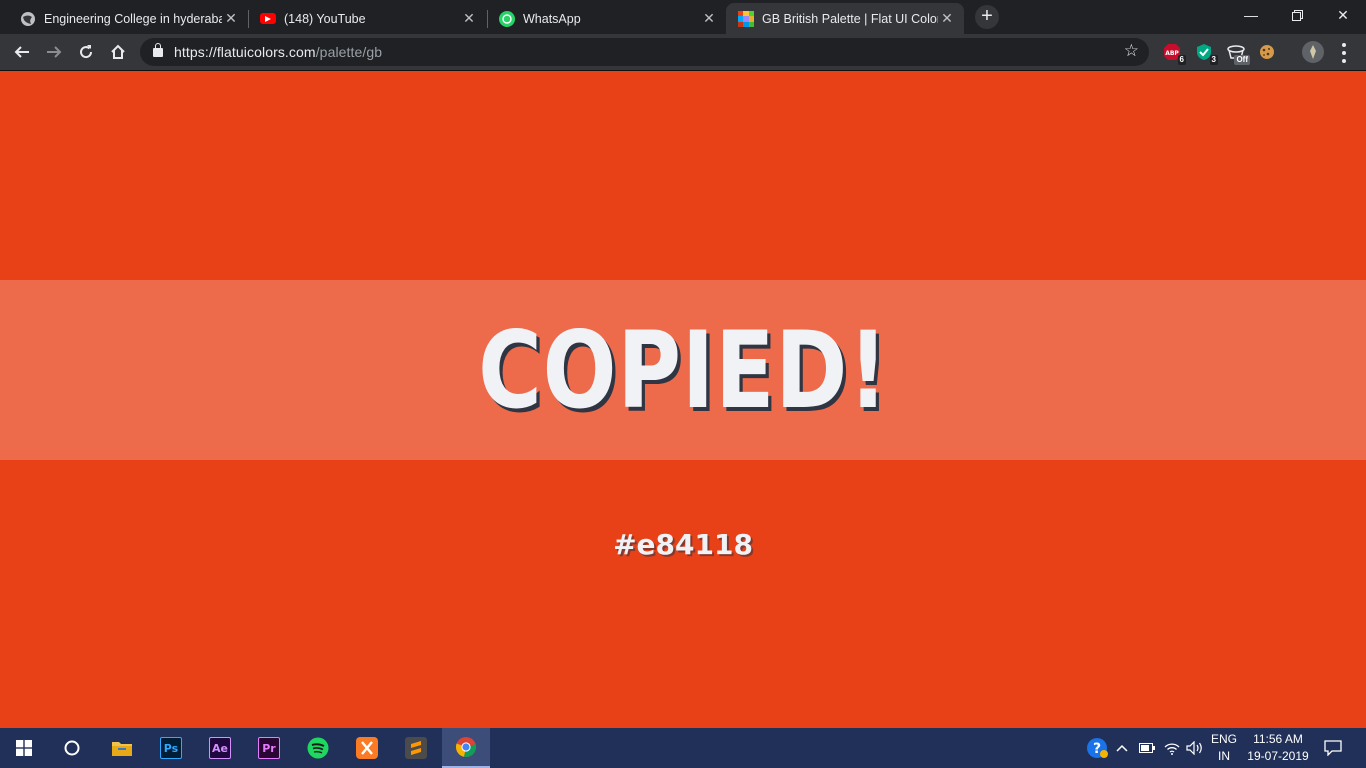  I want to click on back-icon, so click(22, 52).